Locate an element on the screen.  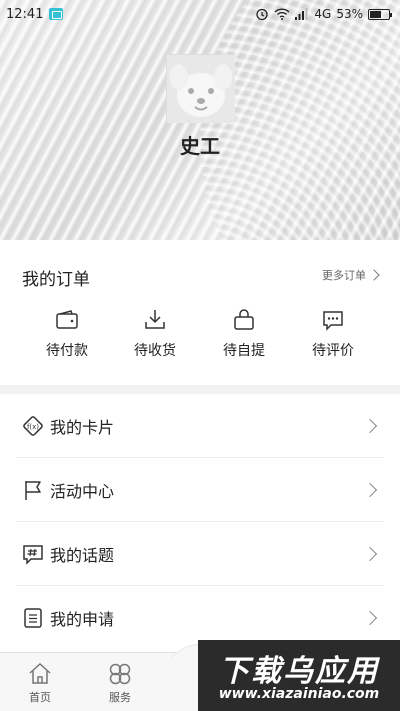
menu-item-label: 我的话题 is located at coordinates (82, 555).